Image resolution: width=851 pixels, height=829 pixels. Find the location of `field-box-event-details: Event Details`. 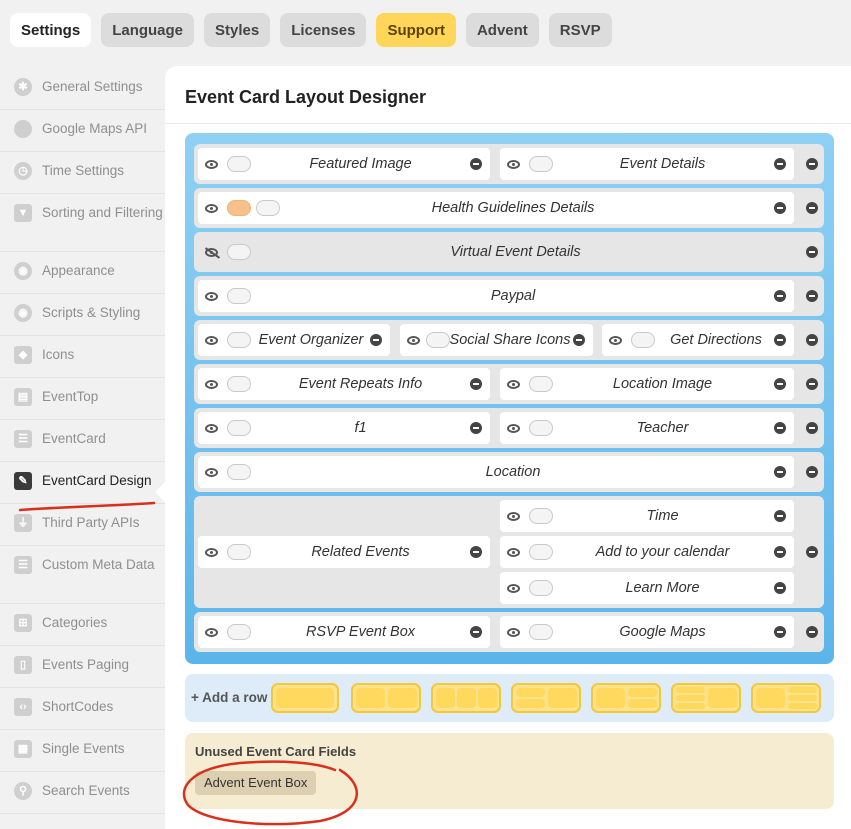

field-box-event-details: Event Details is located at coordinates (647, 164).